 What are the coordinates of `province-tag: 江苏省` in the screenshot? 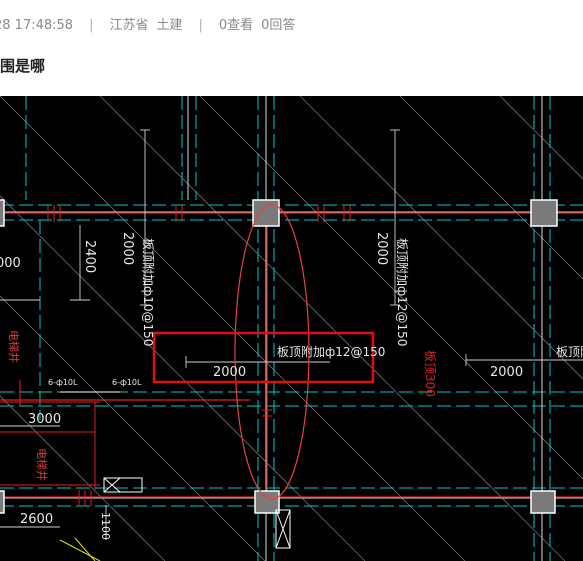 It's located at (128, 23).